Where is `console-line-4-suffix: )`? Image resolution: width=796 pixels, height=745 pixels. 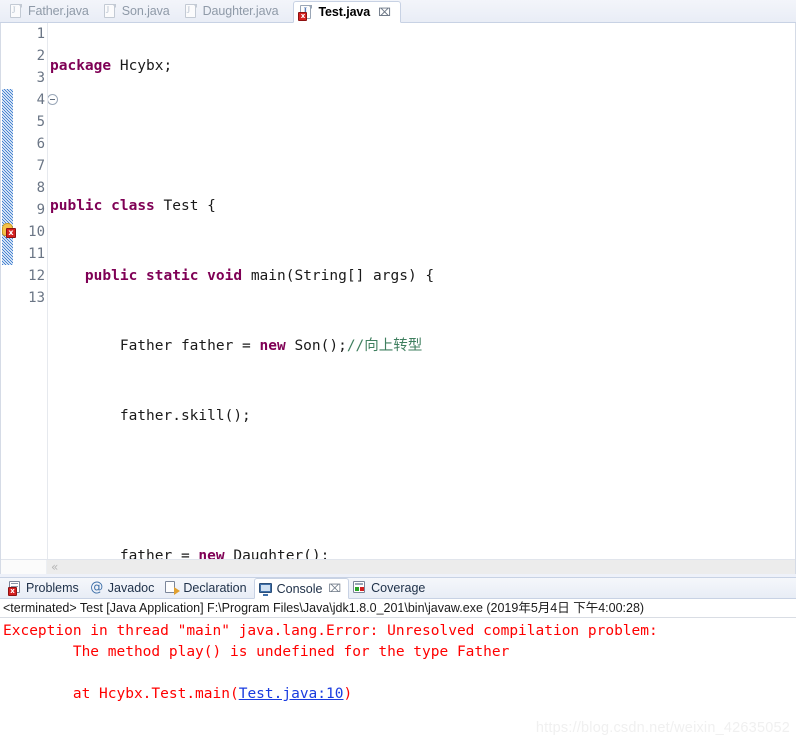
console-line-4-suffix: ) is located at coordinates (348, 694).